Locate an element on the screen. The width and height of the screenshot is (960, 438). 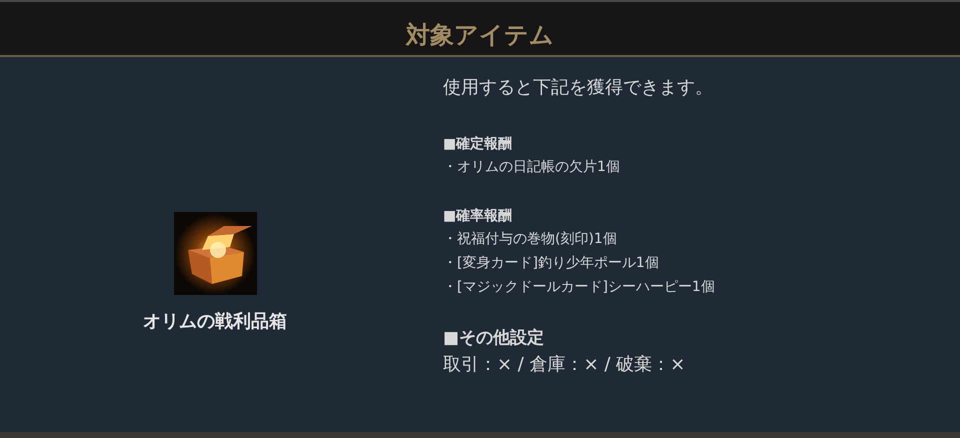
reward-line: ・[マジックドールカード]シーハーピー1個 is located at coordinates (579, 287).